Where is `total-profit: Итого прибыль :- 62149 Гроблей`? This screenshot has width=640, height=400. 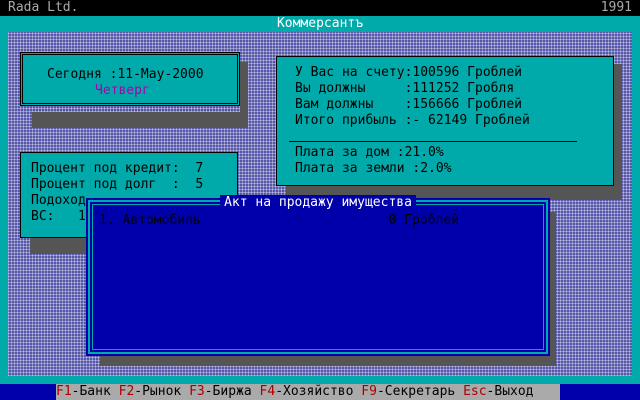 total-profit: Итого прибыль :- 62149 Гроблей is located at coordinates (412, 120).